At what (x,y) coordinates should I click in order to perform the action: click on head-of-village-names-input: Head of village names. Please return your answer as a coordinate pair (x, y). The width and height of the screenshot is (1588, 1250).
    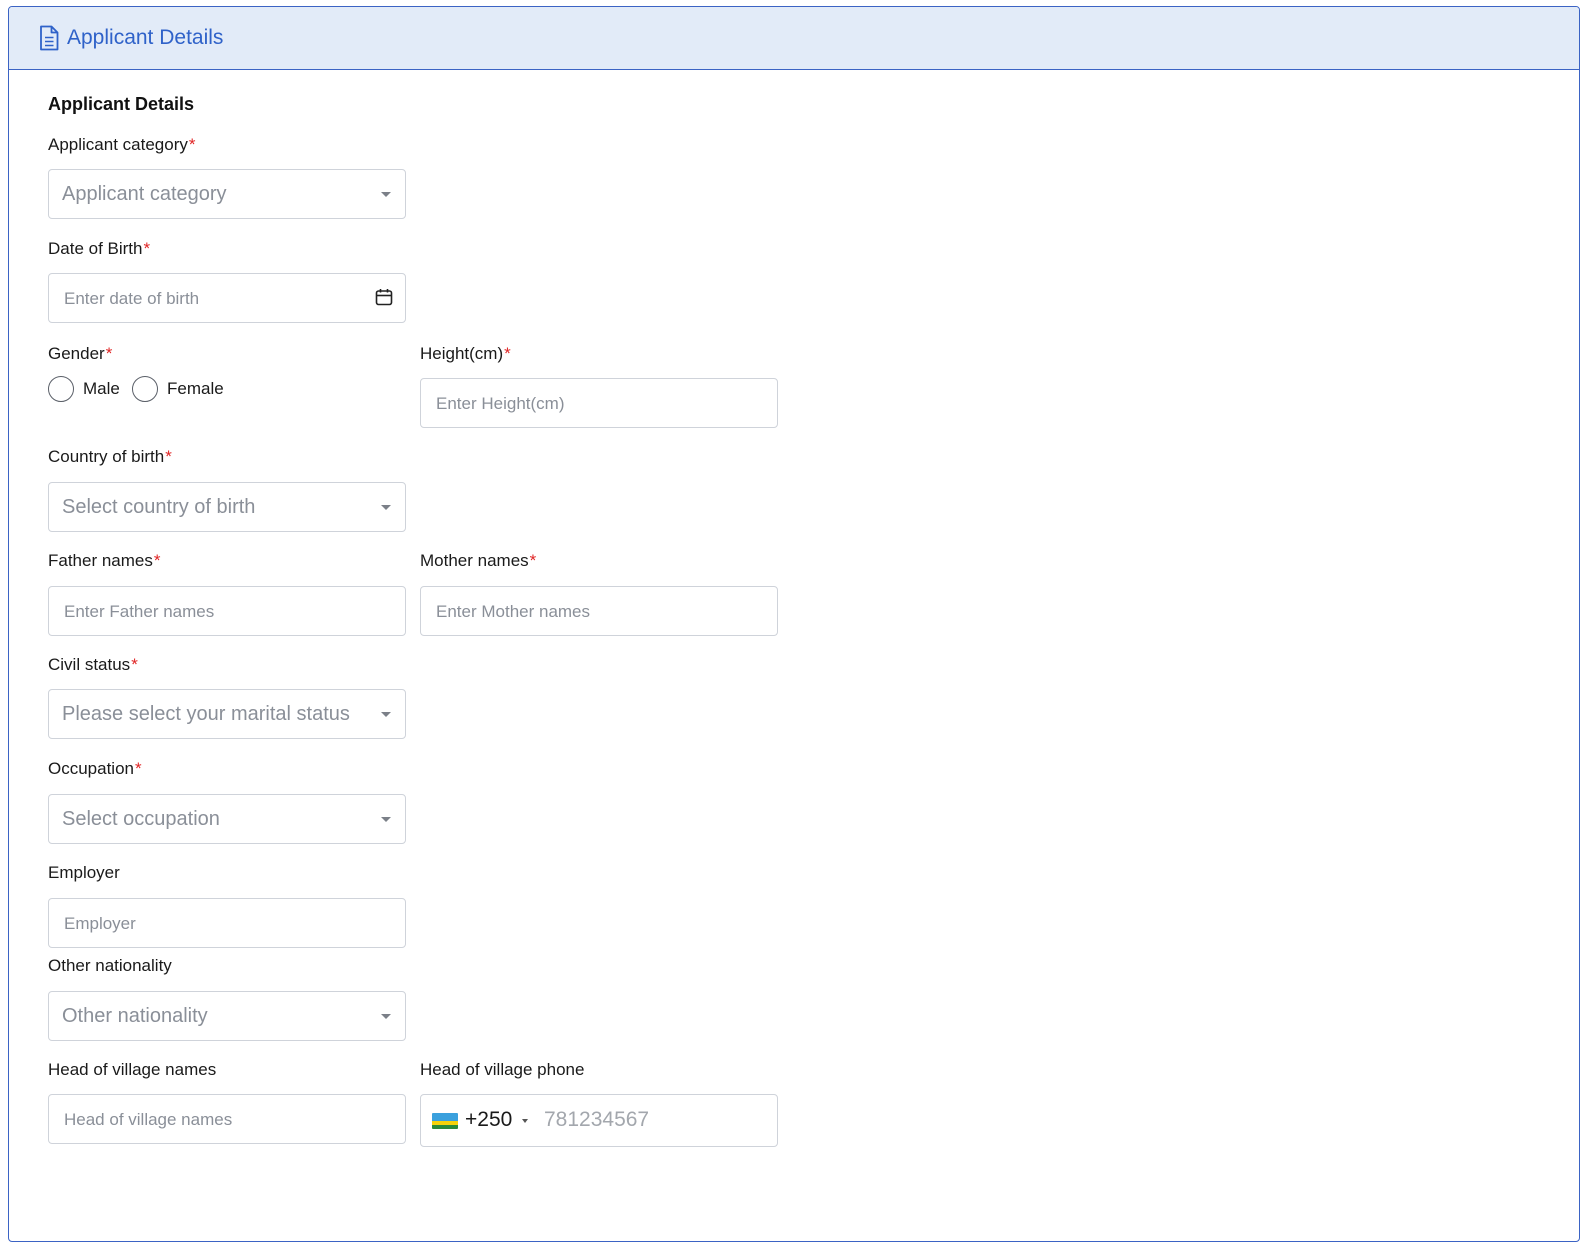
    Looking at the image, I should click on (227, 1119).